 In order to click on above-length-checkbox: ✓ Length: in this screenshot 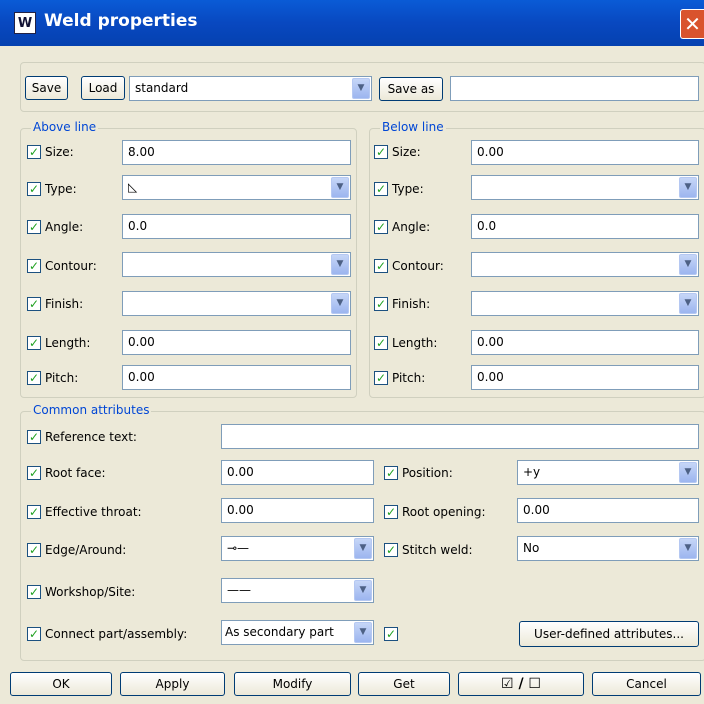, I will do `click(58, 343)`.